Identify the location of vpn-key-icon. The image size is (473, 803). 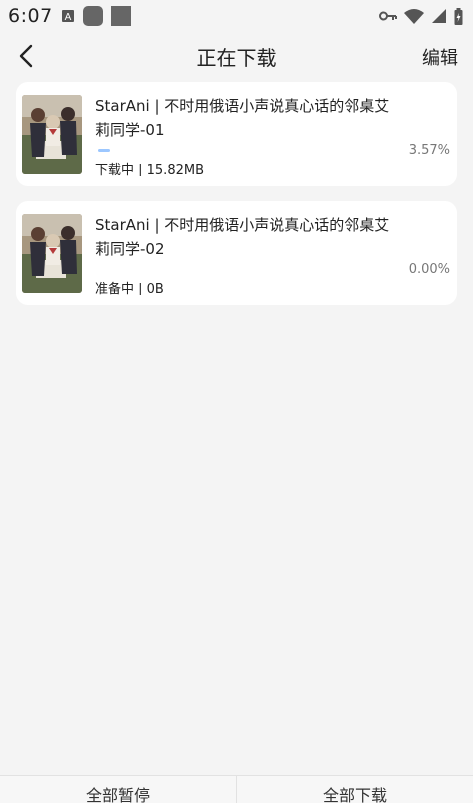
(388, 16).